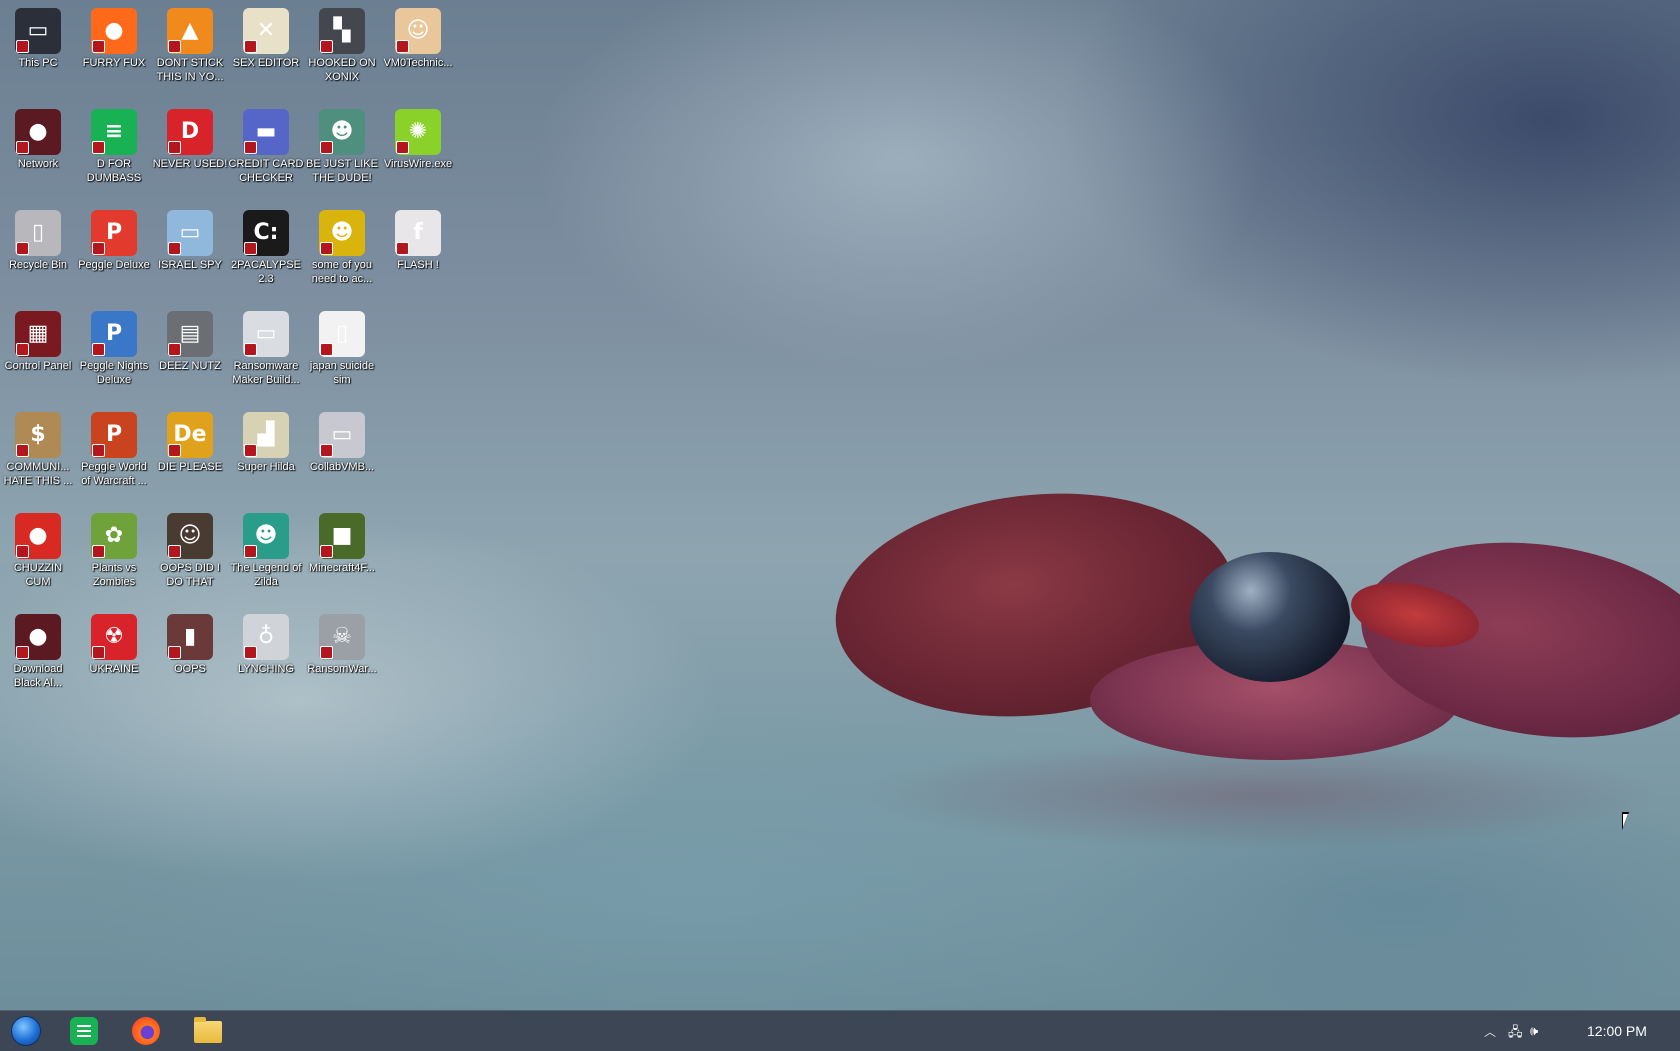 The width and height of the screenshot is (1680, 1051). What do you see at coordinates (208, 1031) in the screenshot?
I see `taskbar-file-explorer-button` at bounding box center [208, 1031].